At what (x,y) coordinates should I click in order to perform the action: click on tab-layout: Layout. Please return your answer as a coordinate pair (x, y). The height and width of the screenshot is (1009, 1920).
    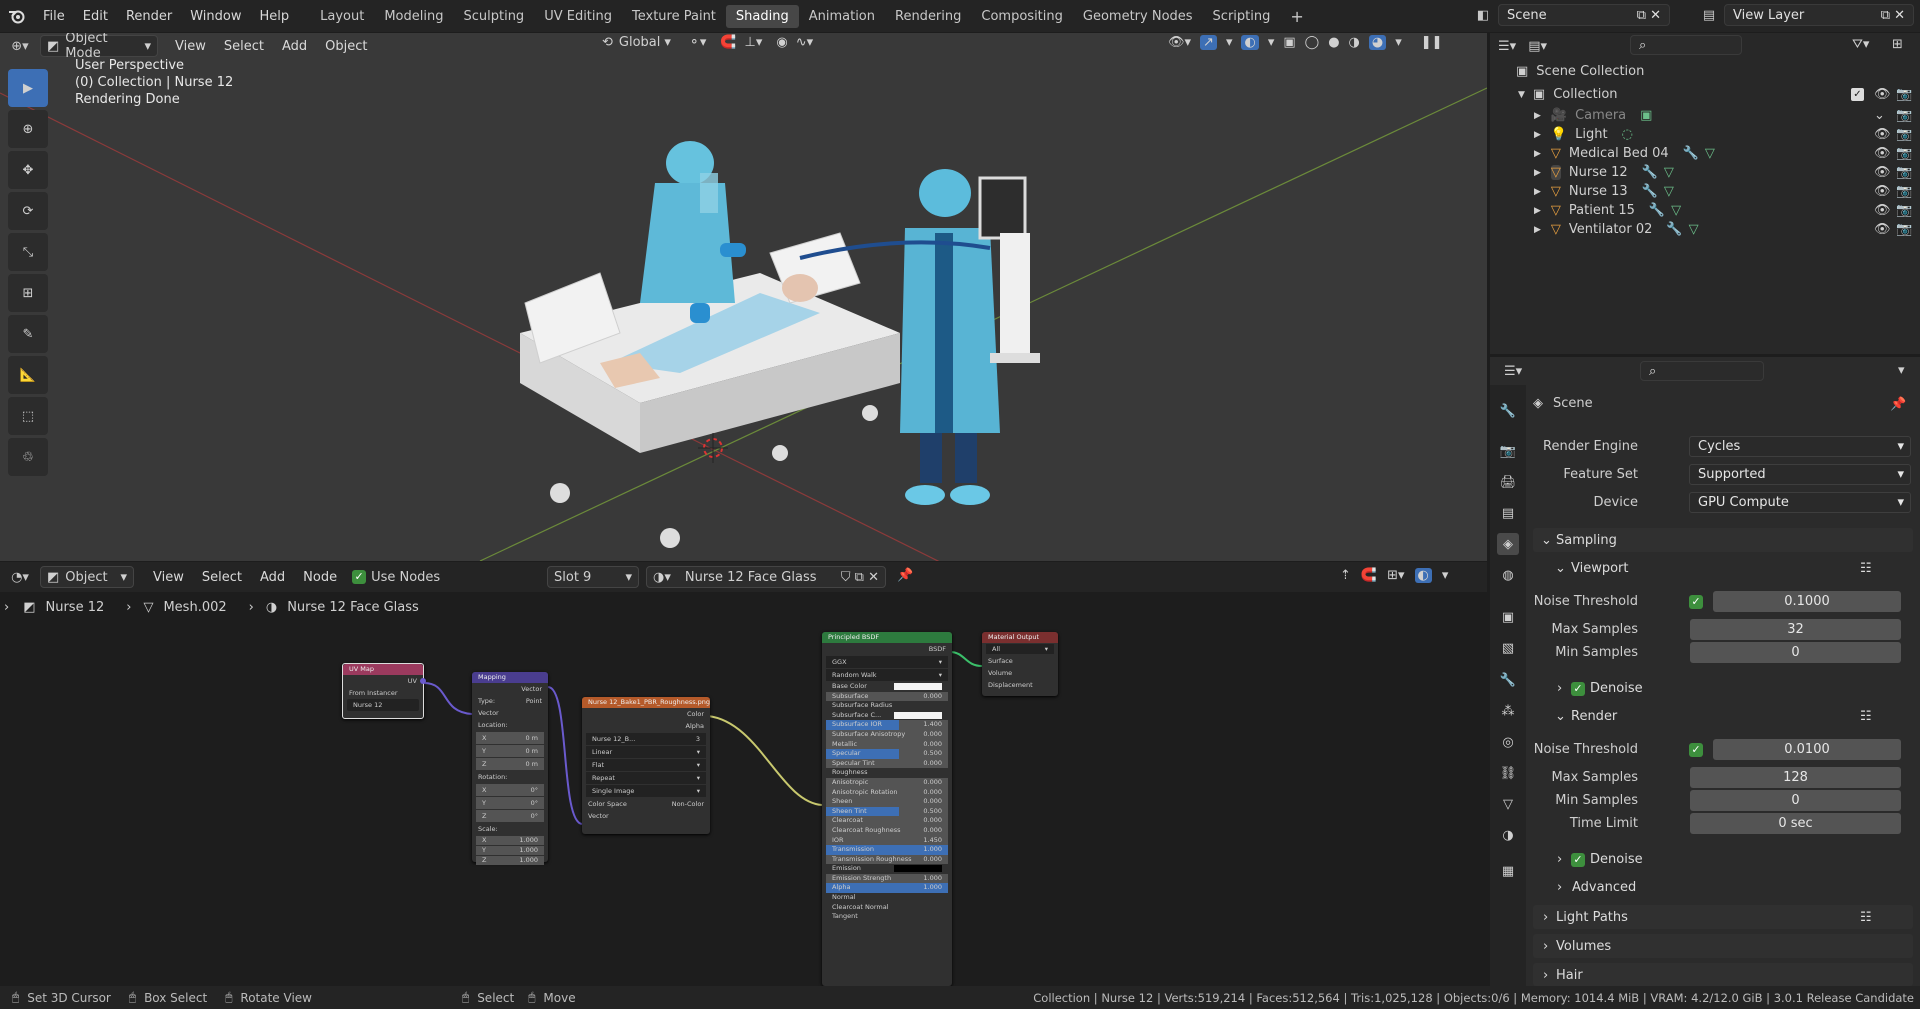
    Looking at the image, I should click on (342, 16).